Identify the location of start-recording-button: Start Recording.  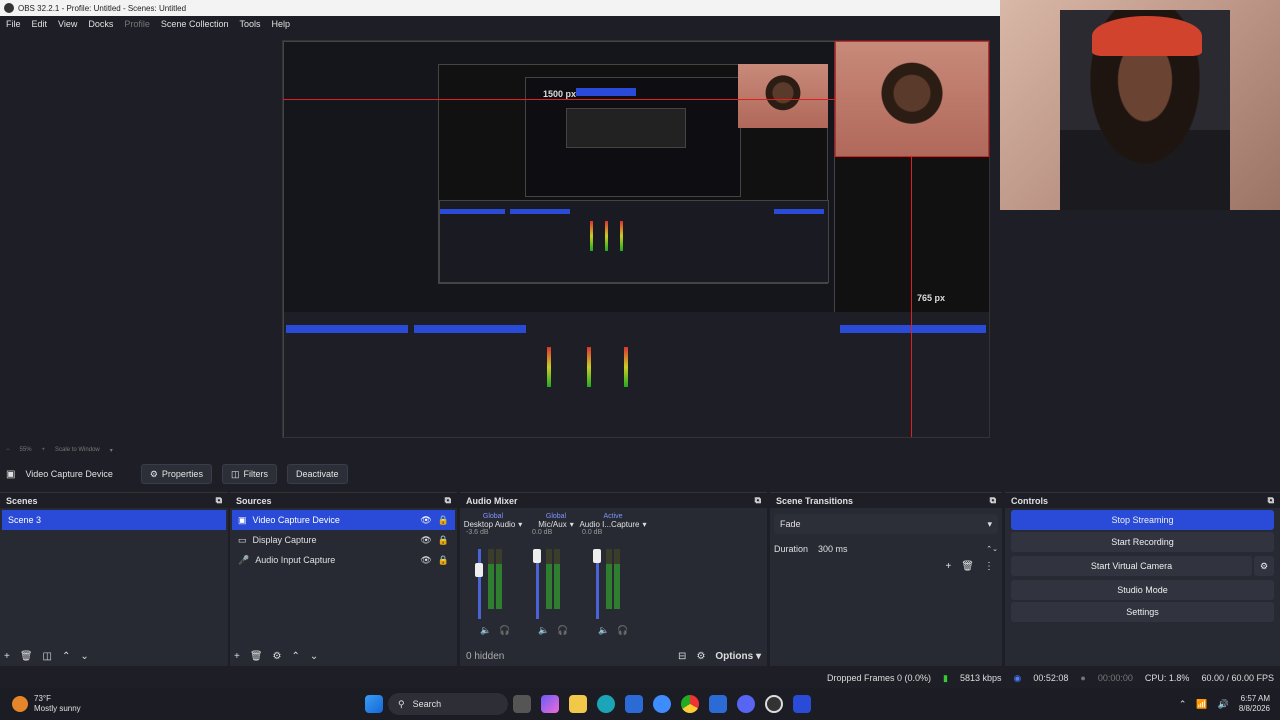
(1142, 542).